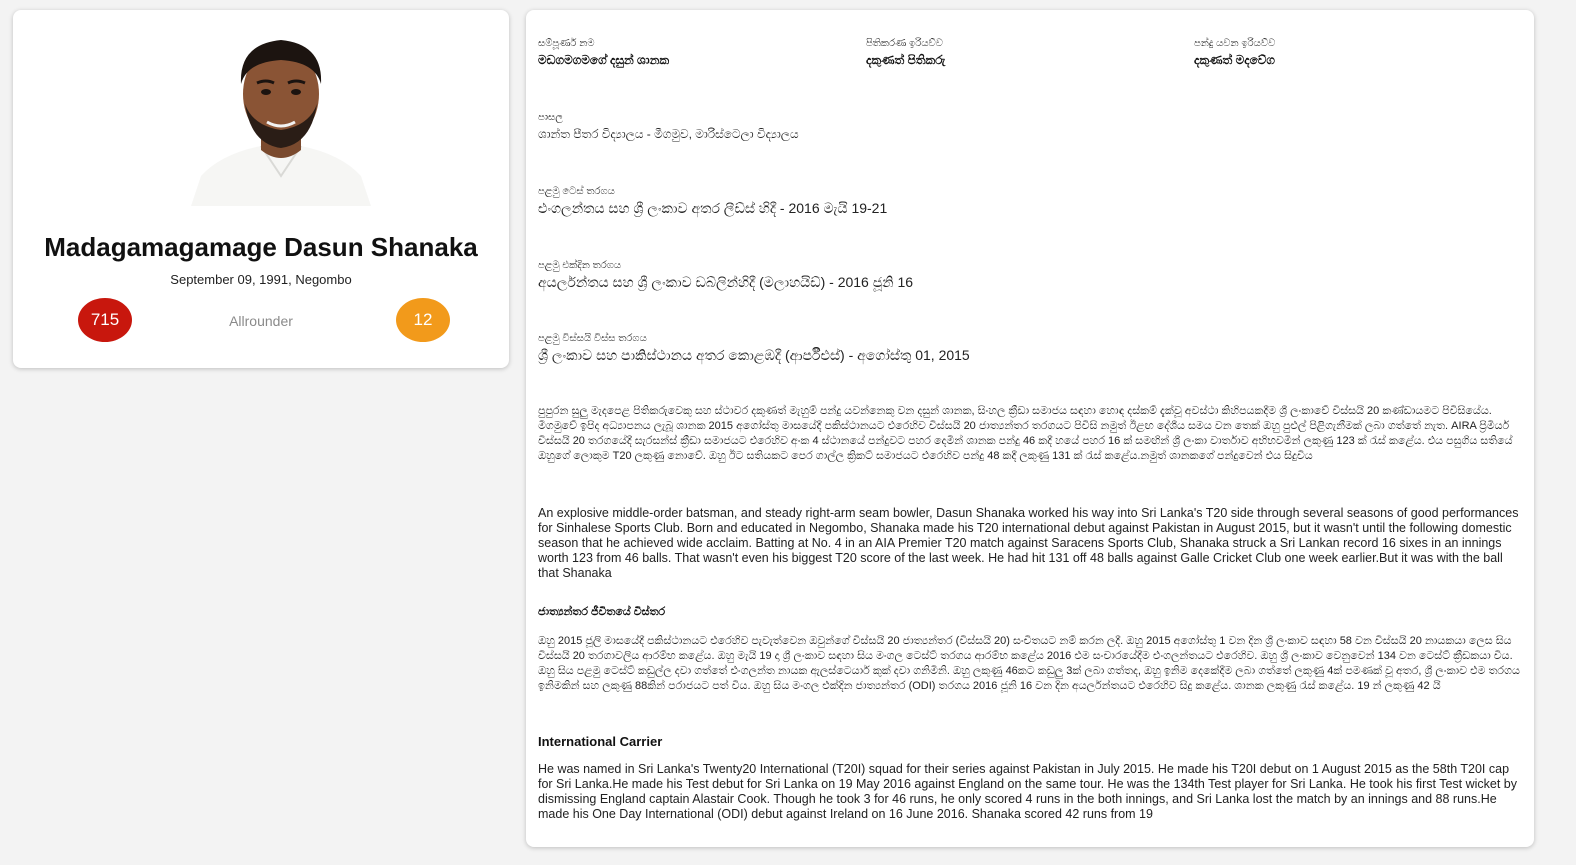 This screenshot has height=865, width=1576. What do you see at coordinates (906, 60) in the screenshot?
I see `batting-style-value: දකුණත් පිතිකරු` at bounding box center [906, 60].